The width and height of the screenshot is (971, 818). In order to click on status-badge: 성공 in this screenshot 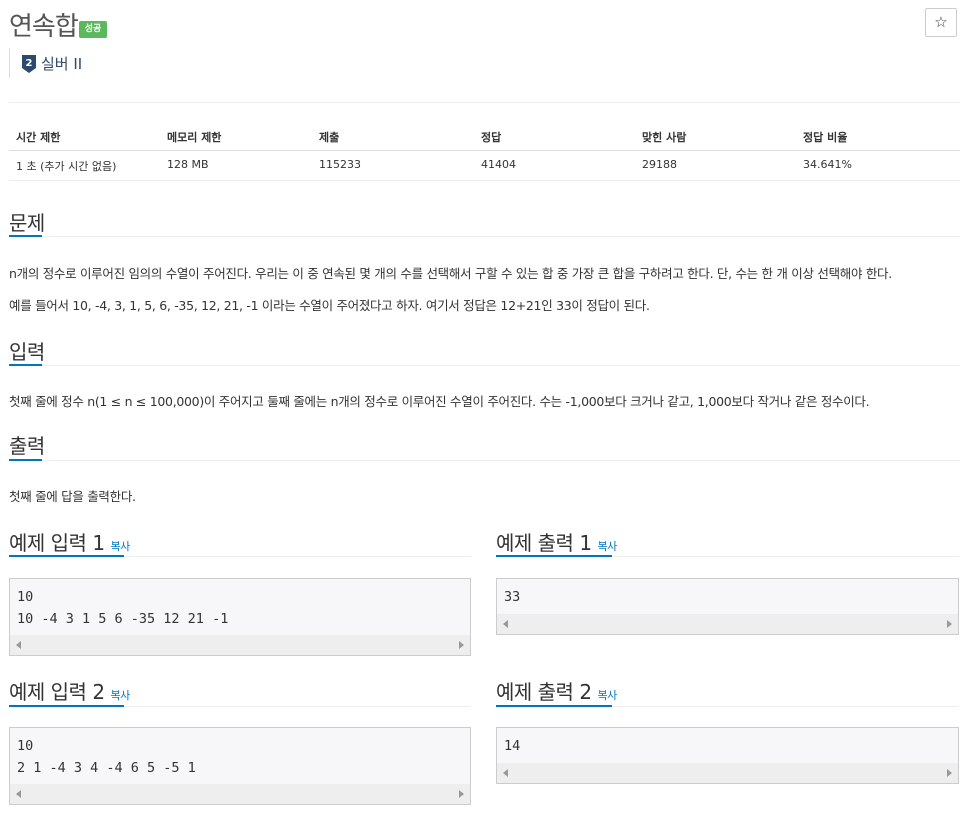, I will do `click(93, 29)`.